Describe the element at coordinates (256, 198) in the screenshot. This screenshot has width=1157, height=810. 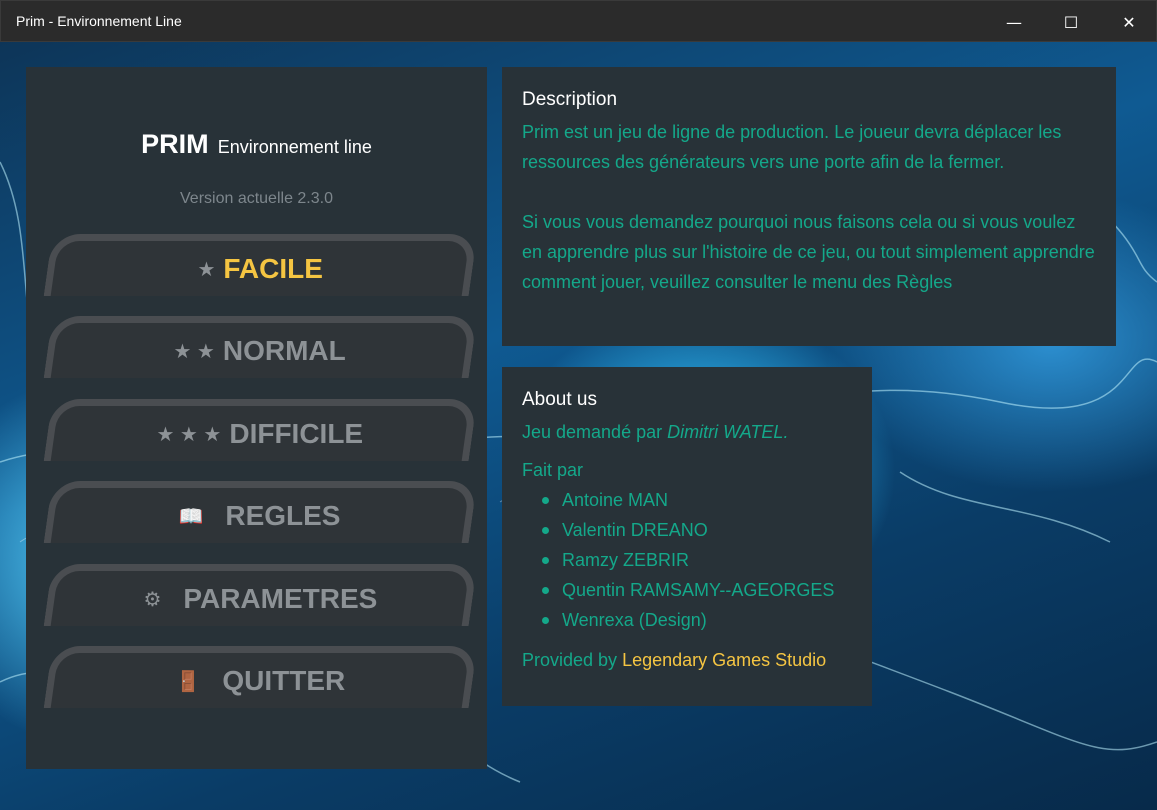
I see `version-label: Version actuelle 2.3.0` at that location.